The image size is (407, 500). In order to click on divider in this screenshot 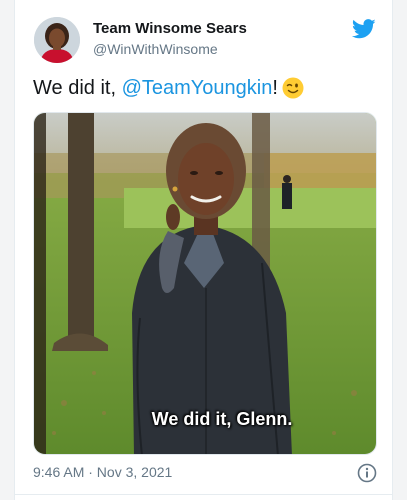, I will do `click(203, 494)`.